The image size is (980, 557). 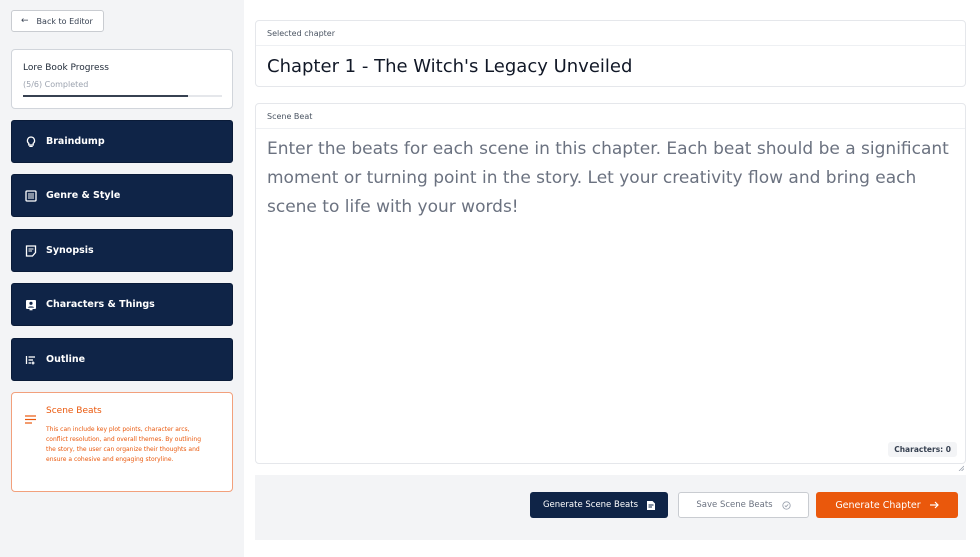 I want to click on sidebar-item-genre-style: Genre & Style, so click(x=122, y=195).